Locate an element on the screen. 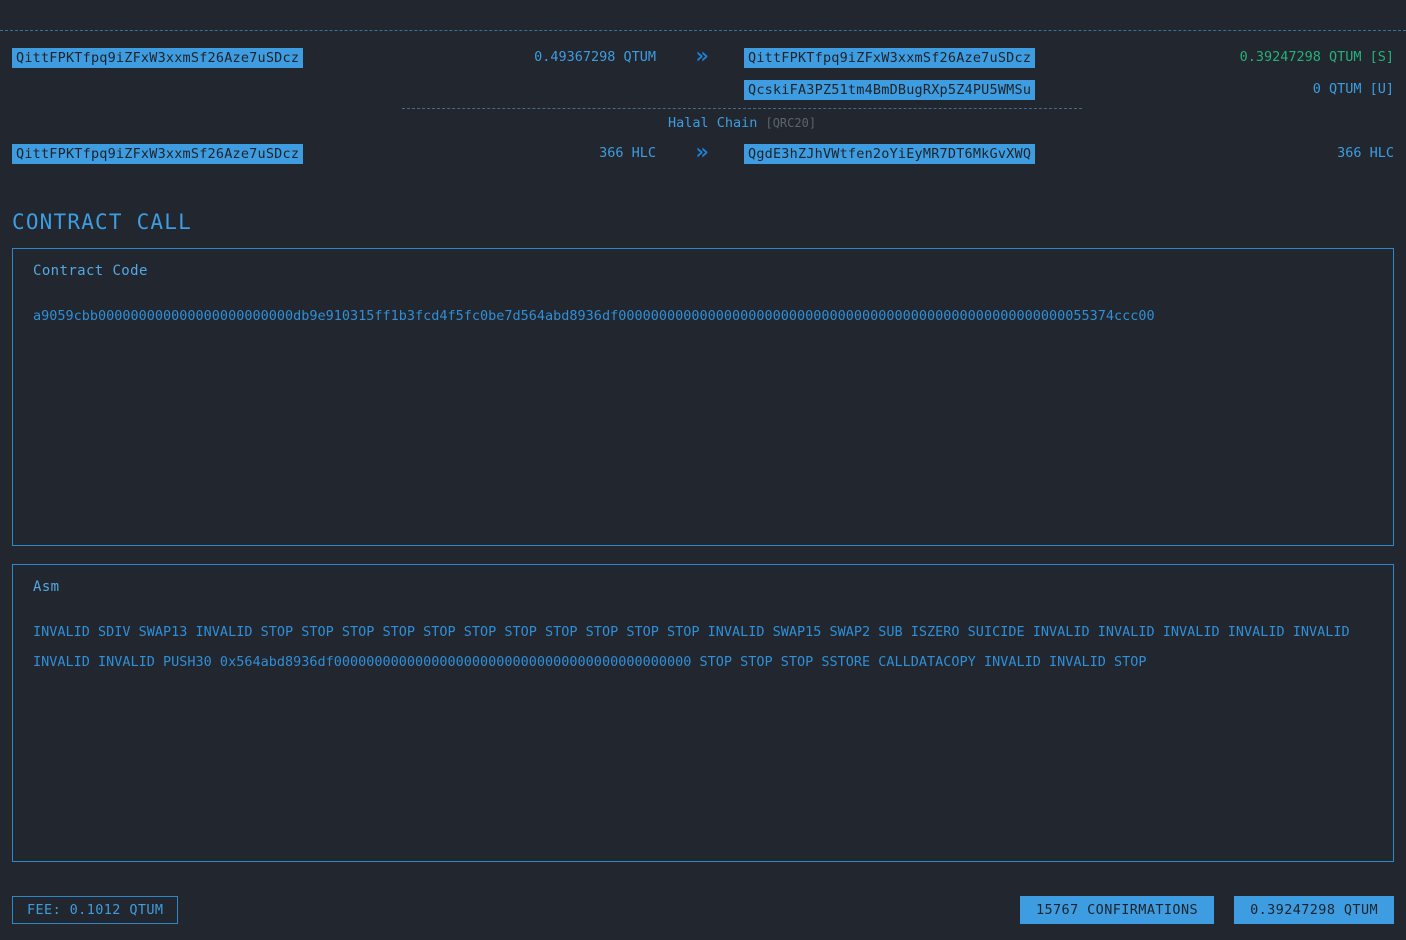 Image resolution: width=1406 pixels, height=940 pixels. confirmations-badge: 15767 CONFIRMATIONS is located at coordinates (1116, 910).